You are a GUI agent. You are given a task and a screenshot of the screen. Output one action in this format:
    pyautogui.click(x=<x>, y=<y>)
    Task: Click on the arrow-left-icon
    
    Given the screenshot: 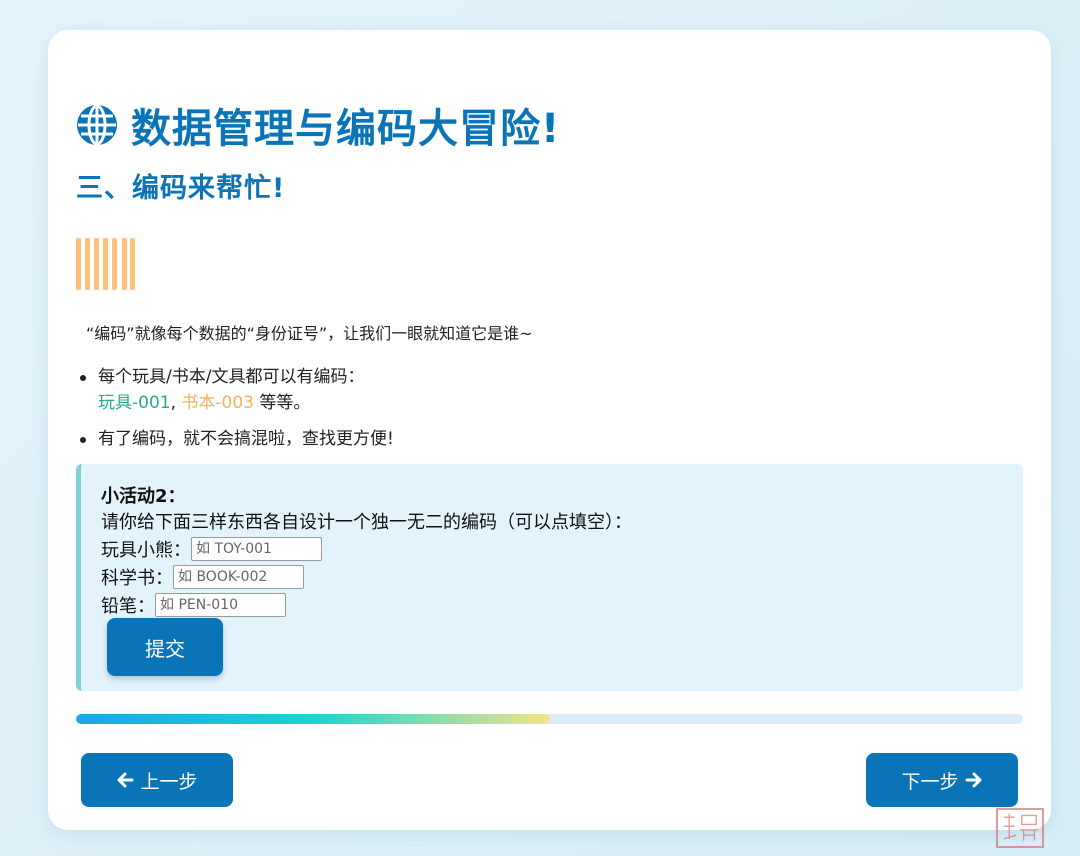 What is the action you would take?
    pyautogui.click(x=125, y=780)
    